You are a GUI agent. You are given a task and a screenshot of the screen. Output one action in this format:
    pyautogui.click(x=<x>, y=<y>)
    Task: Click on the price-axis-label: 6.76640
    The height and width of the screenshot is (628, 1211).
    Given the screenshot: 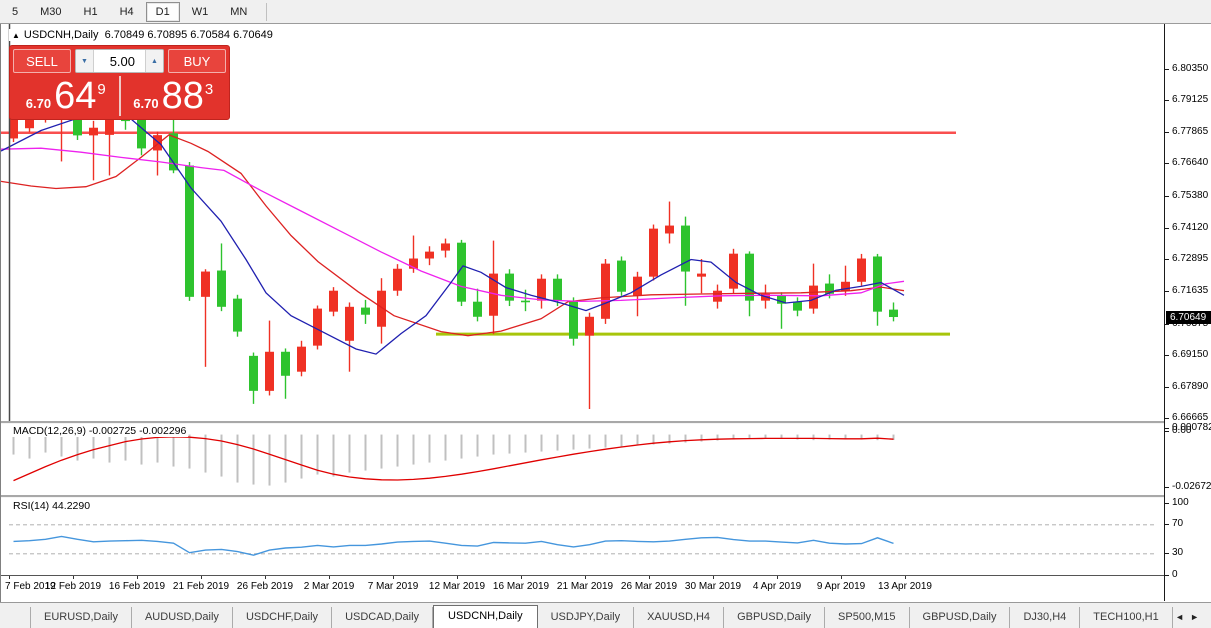 What is the action you would take?
    pyautogui.click(x=1186, y=162)
    